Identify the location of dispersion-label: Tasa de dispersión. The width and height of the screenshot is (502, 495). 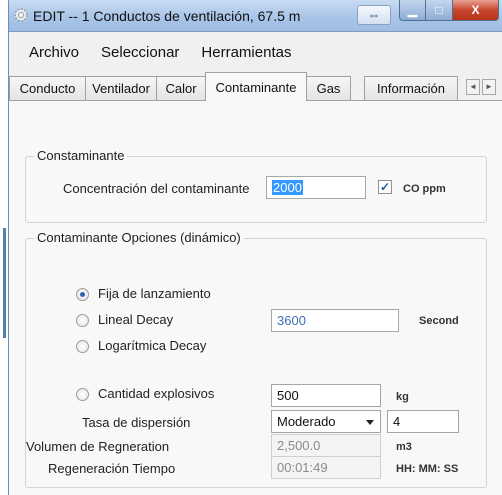
(136, 422).